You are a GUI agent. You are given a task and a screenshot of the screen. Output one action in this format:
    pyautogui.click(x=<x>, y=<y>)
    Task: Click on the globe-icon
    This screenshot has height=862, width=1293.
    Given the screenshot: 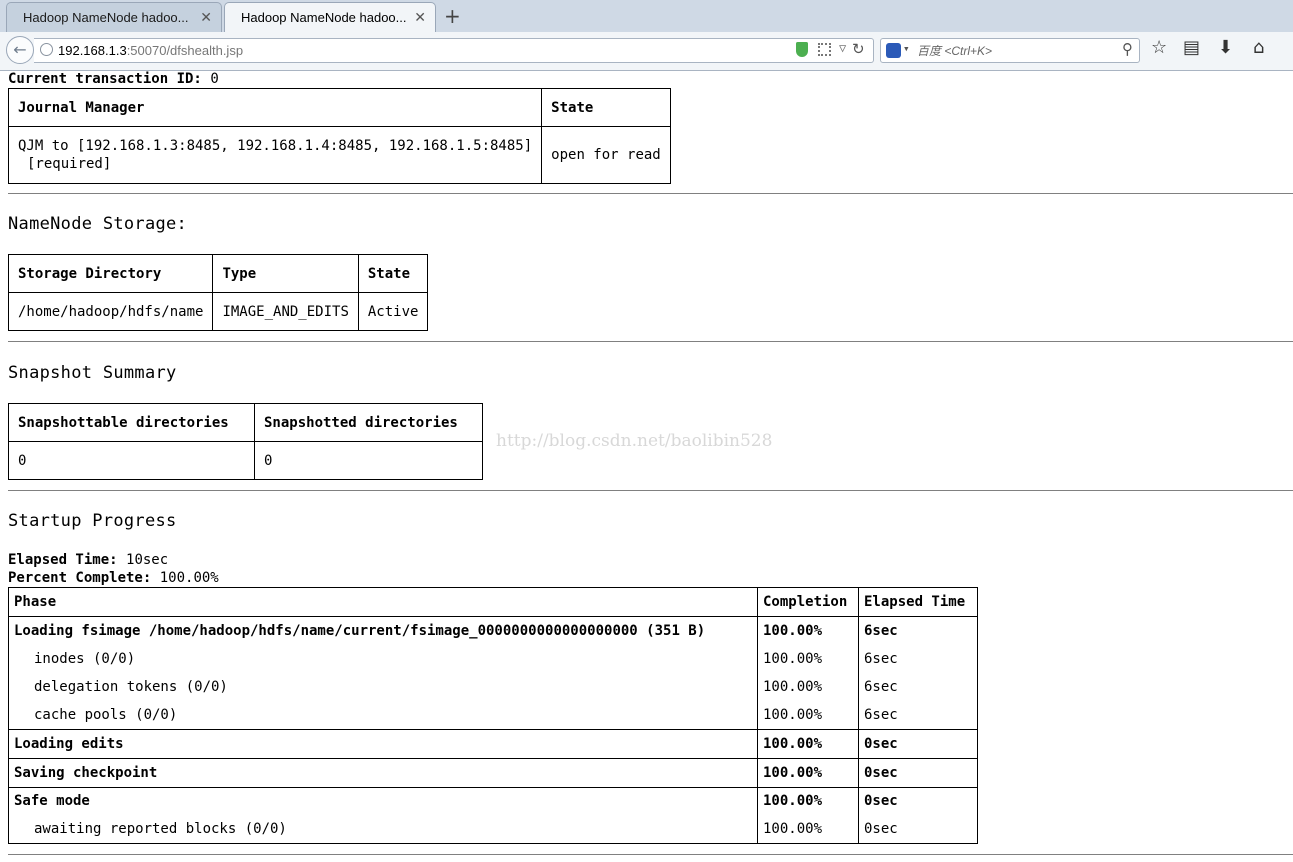 What is the action you would take?
    pyautogui.click(x=46, y=49)
    